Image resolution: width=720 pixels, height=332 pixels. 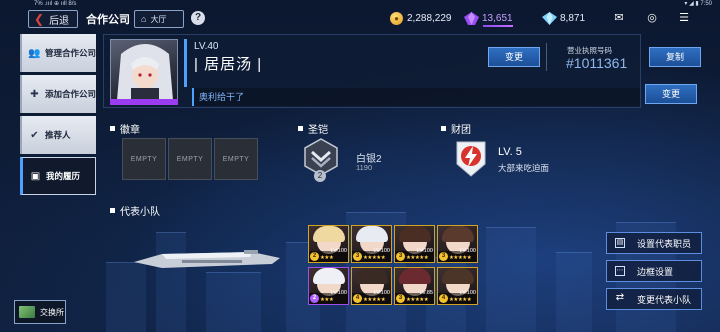 I want to click on avatar, so click(x=144, y=72).